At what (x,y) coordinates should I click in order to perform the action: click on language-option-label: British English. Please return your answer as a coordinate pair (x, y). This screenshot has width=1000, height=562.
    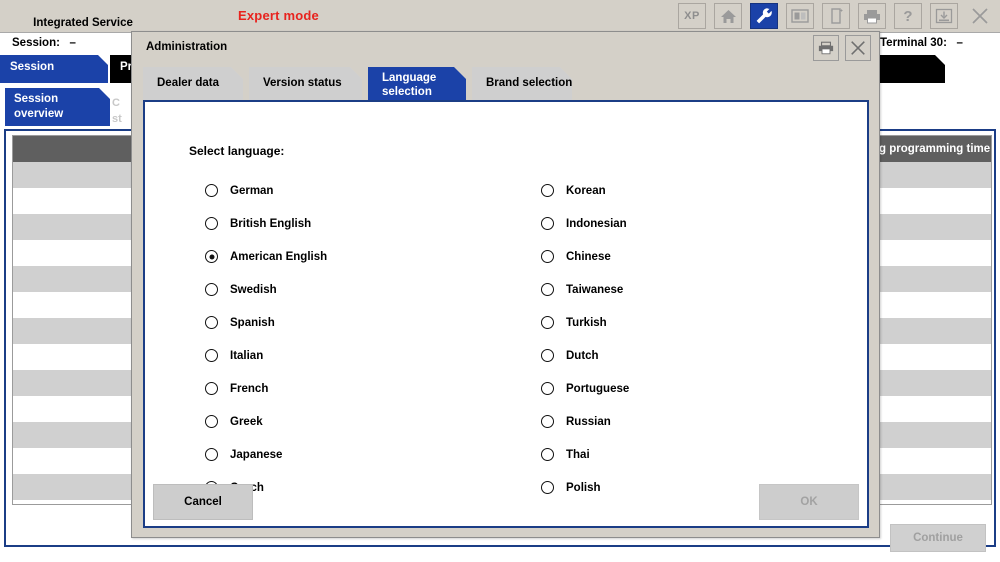
    Looking at the image, I should click on (271, 223).